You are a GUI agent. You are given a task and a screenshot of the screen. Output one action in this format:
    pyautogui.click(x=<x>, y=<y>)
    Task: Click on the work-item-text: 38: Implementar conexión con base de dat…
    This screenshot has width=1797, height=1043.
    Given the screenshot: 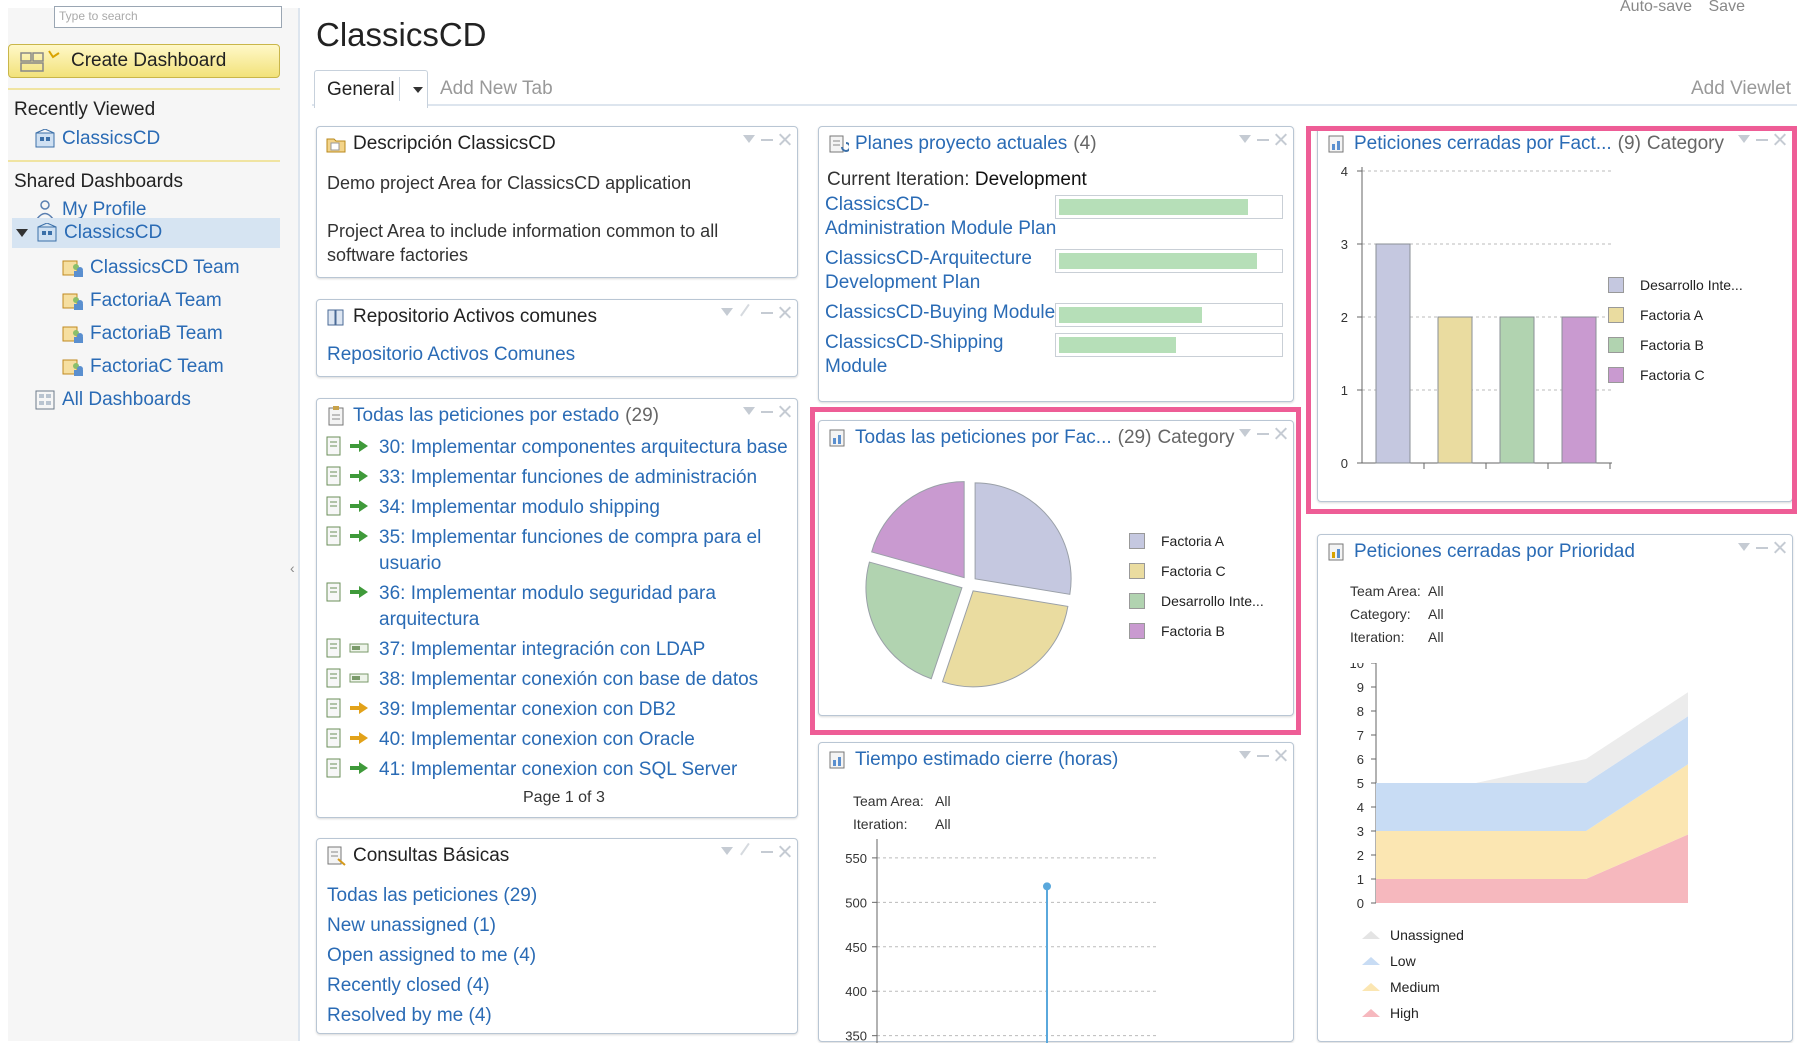 What is the action you would take?
    pyautogui.click(x=569, y=679)
    